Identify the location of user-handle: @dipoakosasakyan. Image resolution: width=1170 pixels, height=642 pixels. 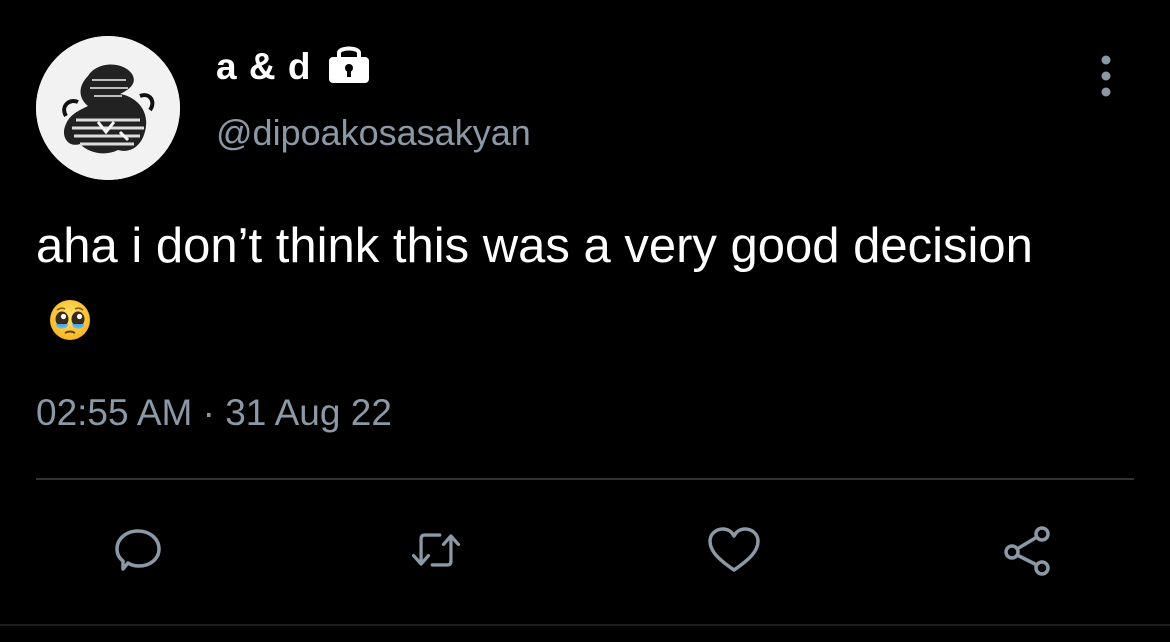
(373, 133).